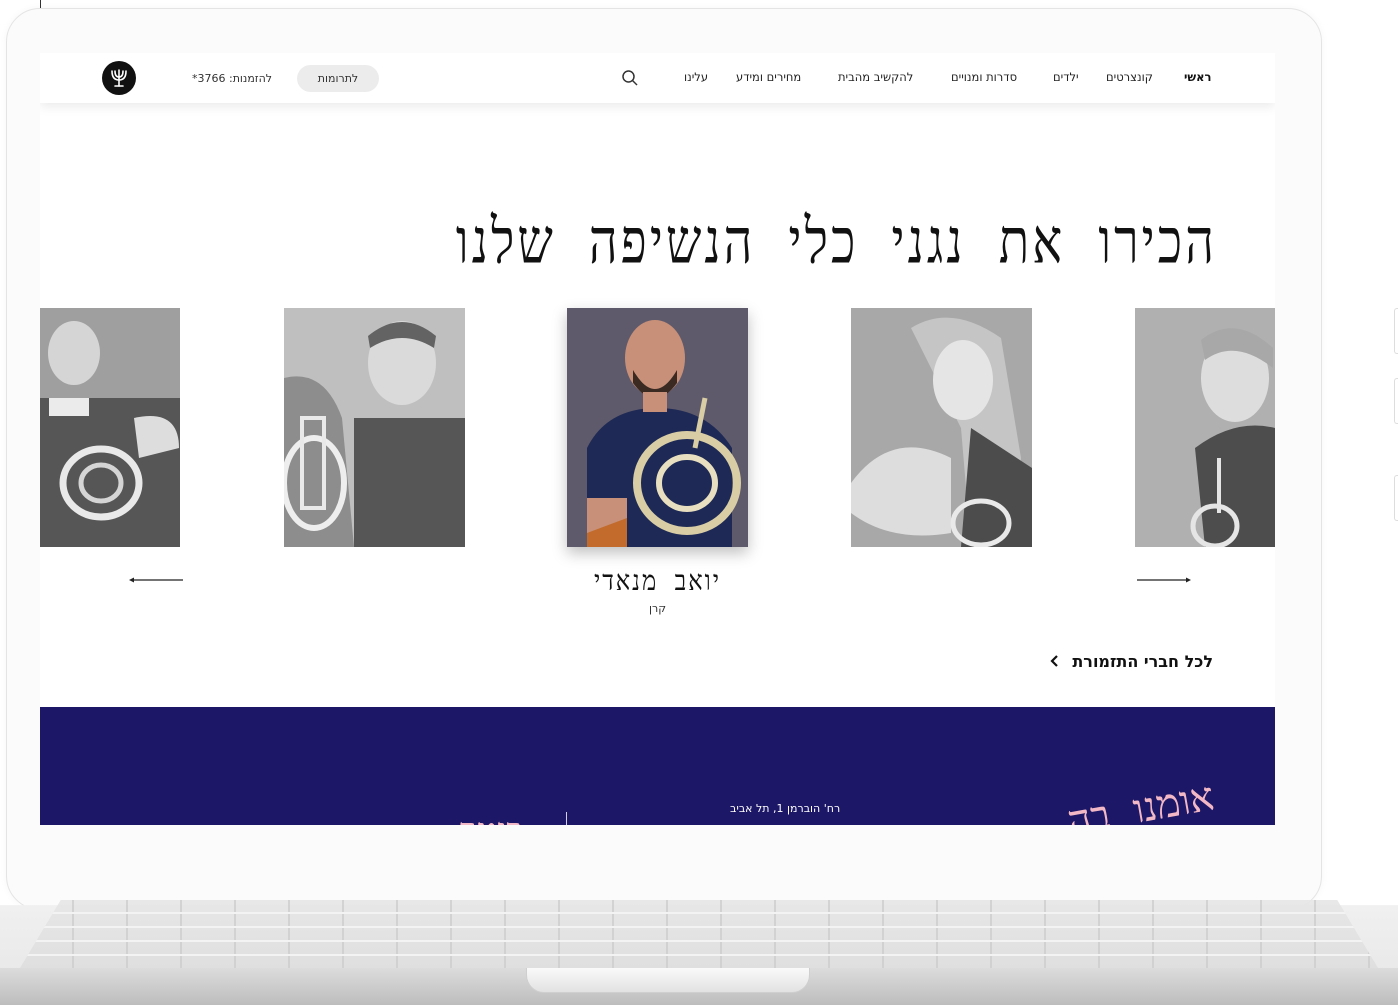 This screenshot has width=1398, height=1005. Describe the element at coordinates (657, 581) in the screenshot. I see `featured-player-name: יואב מנאדי` at that location.